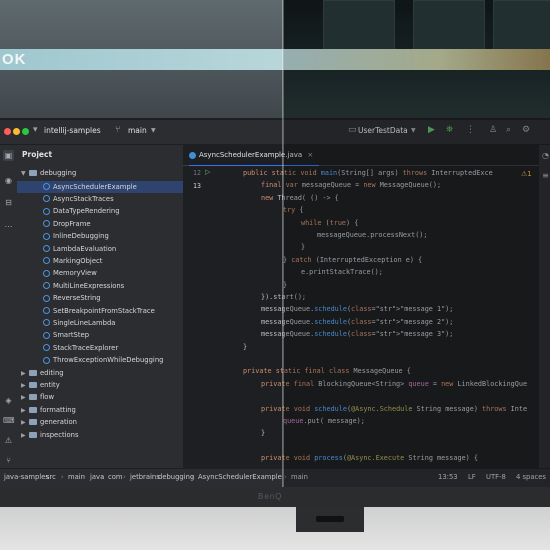  What do you see at coordinates (8, 440) in the screenshot?
I see `problems-tool-icon: ⚠` at bounding box center [8, 440].